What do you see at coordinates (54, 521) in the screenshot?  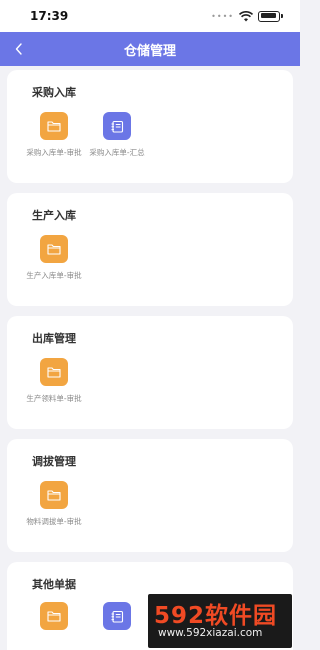 I see `menu-item-label: 物料调拔单-审批` at bounding box center [54, 521].